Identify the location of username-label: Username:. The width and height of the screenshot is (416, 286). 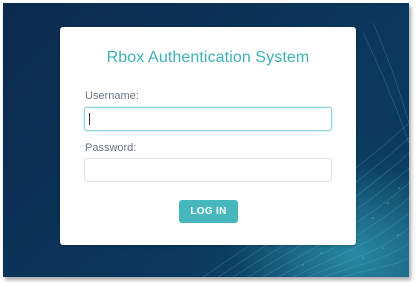
(112, 96).